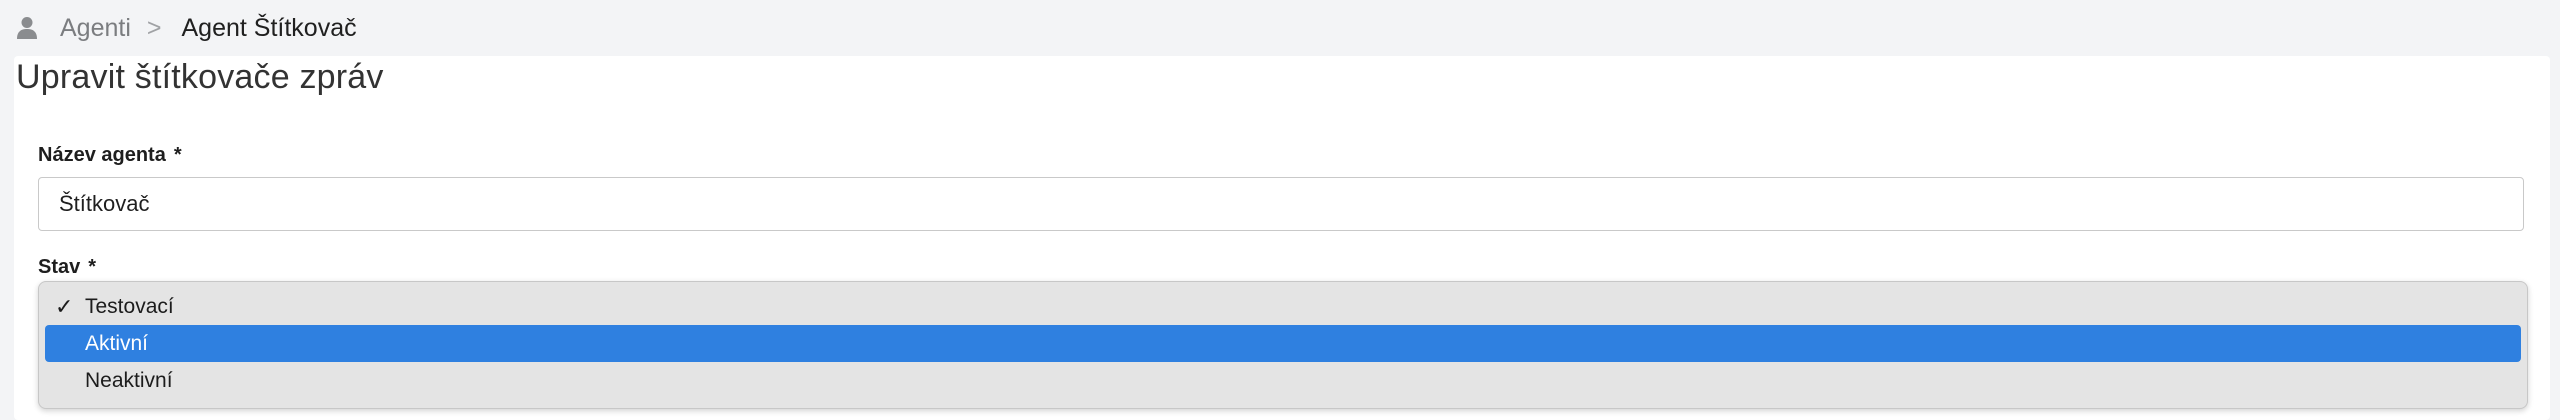 The image size is (2560, 420). I want to click on check-icon: ✓, so click(64, 306).